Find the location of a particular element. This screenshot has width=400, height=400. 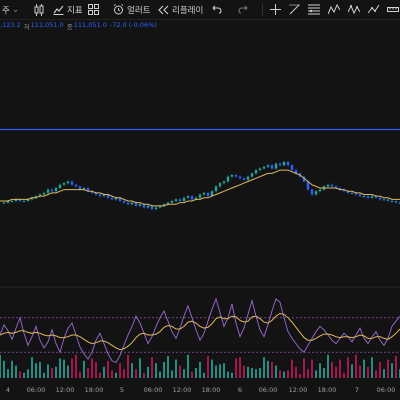

x-tick-label: 06:00 is located at coordinates (36, 390).